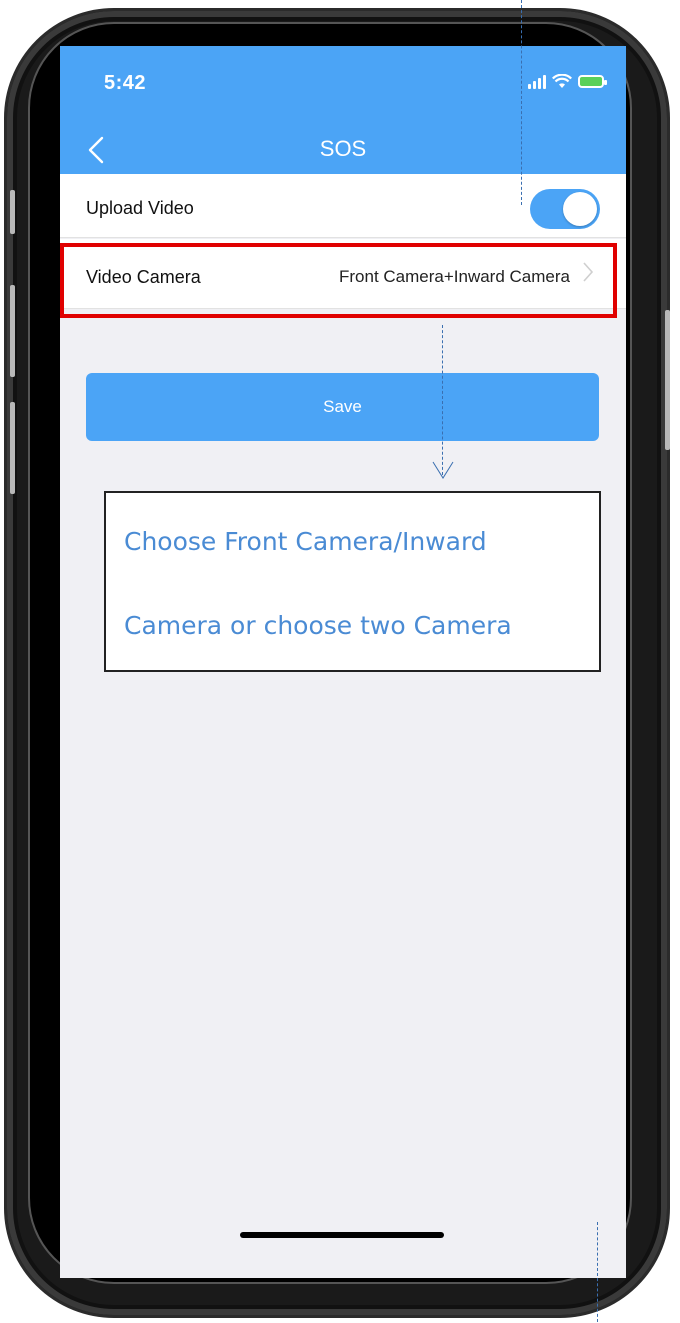 The image size is (680, 1323). Describe the element at coordinates (305, 541) in the screenshot. I see `callout-line-1: Choose Front Camera/Inward` at that location.